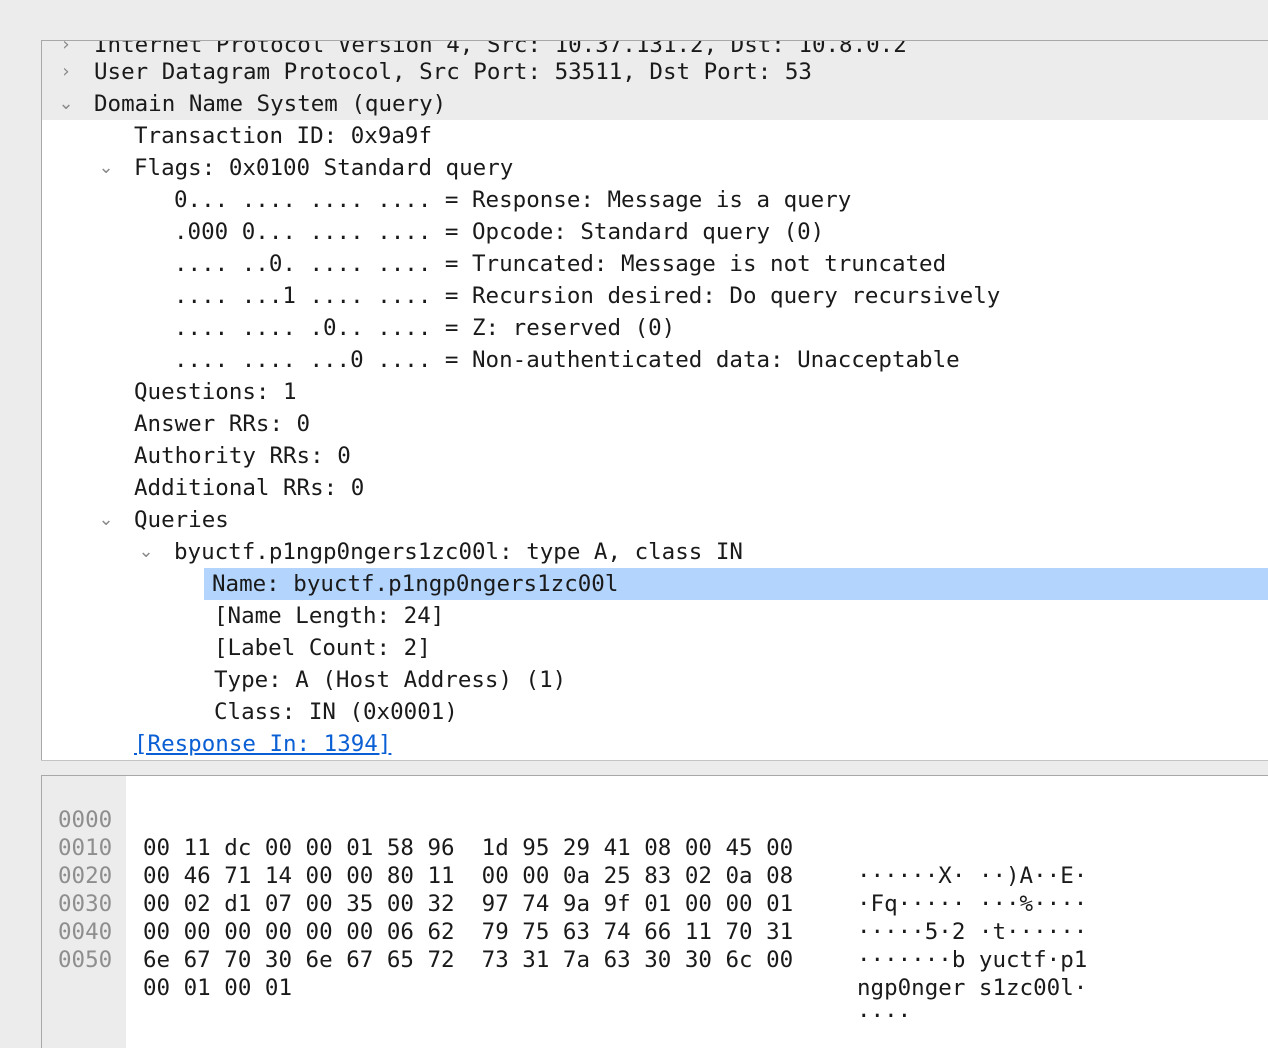  I want to click on authority-rrs-label: Authority RRs: 0, so click(242, 456).